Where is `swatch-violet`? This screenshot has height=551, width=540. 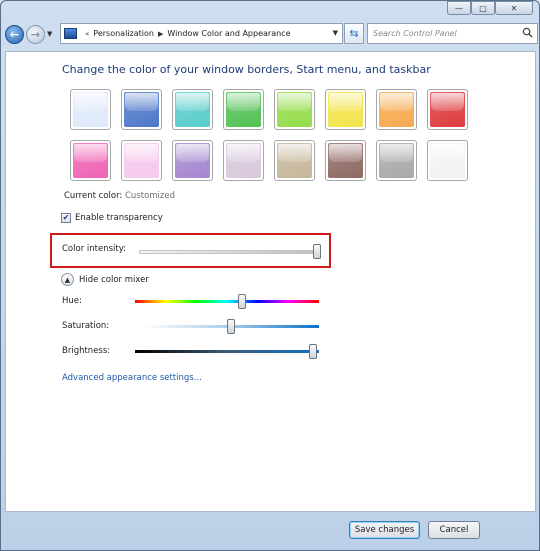
swatch-violet is located at coordinates (192, 160).